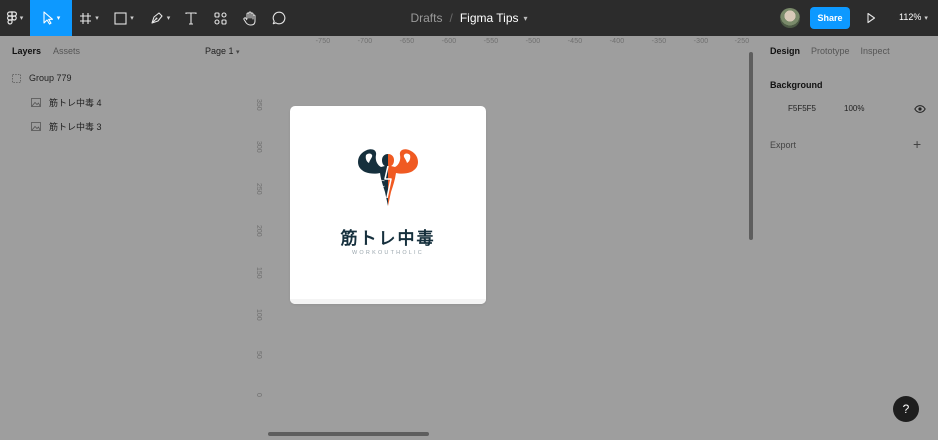 The height and width of the screenshot is (440, 938). I want to click on tab-design: Design, so click(785, 51).